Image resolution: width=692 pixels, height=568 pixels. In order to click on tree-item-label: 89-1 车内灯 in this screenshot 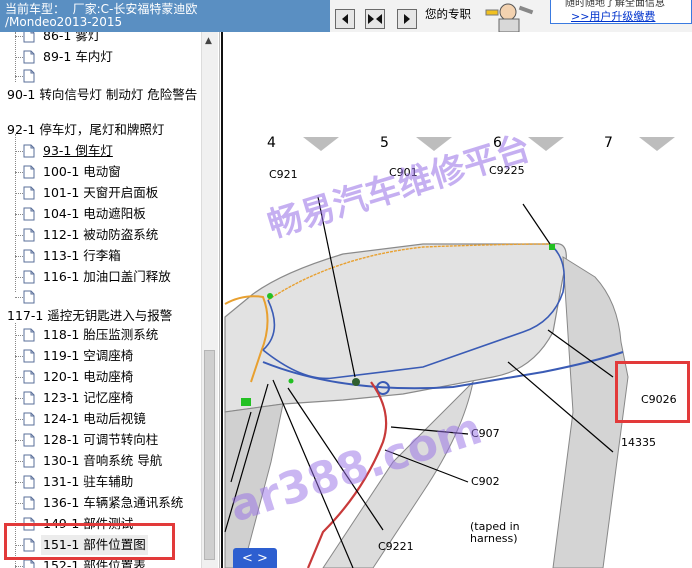, I will do `click(78, 56)`.